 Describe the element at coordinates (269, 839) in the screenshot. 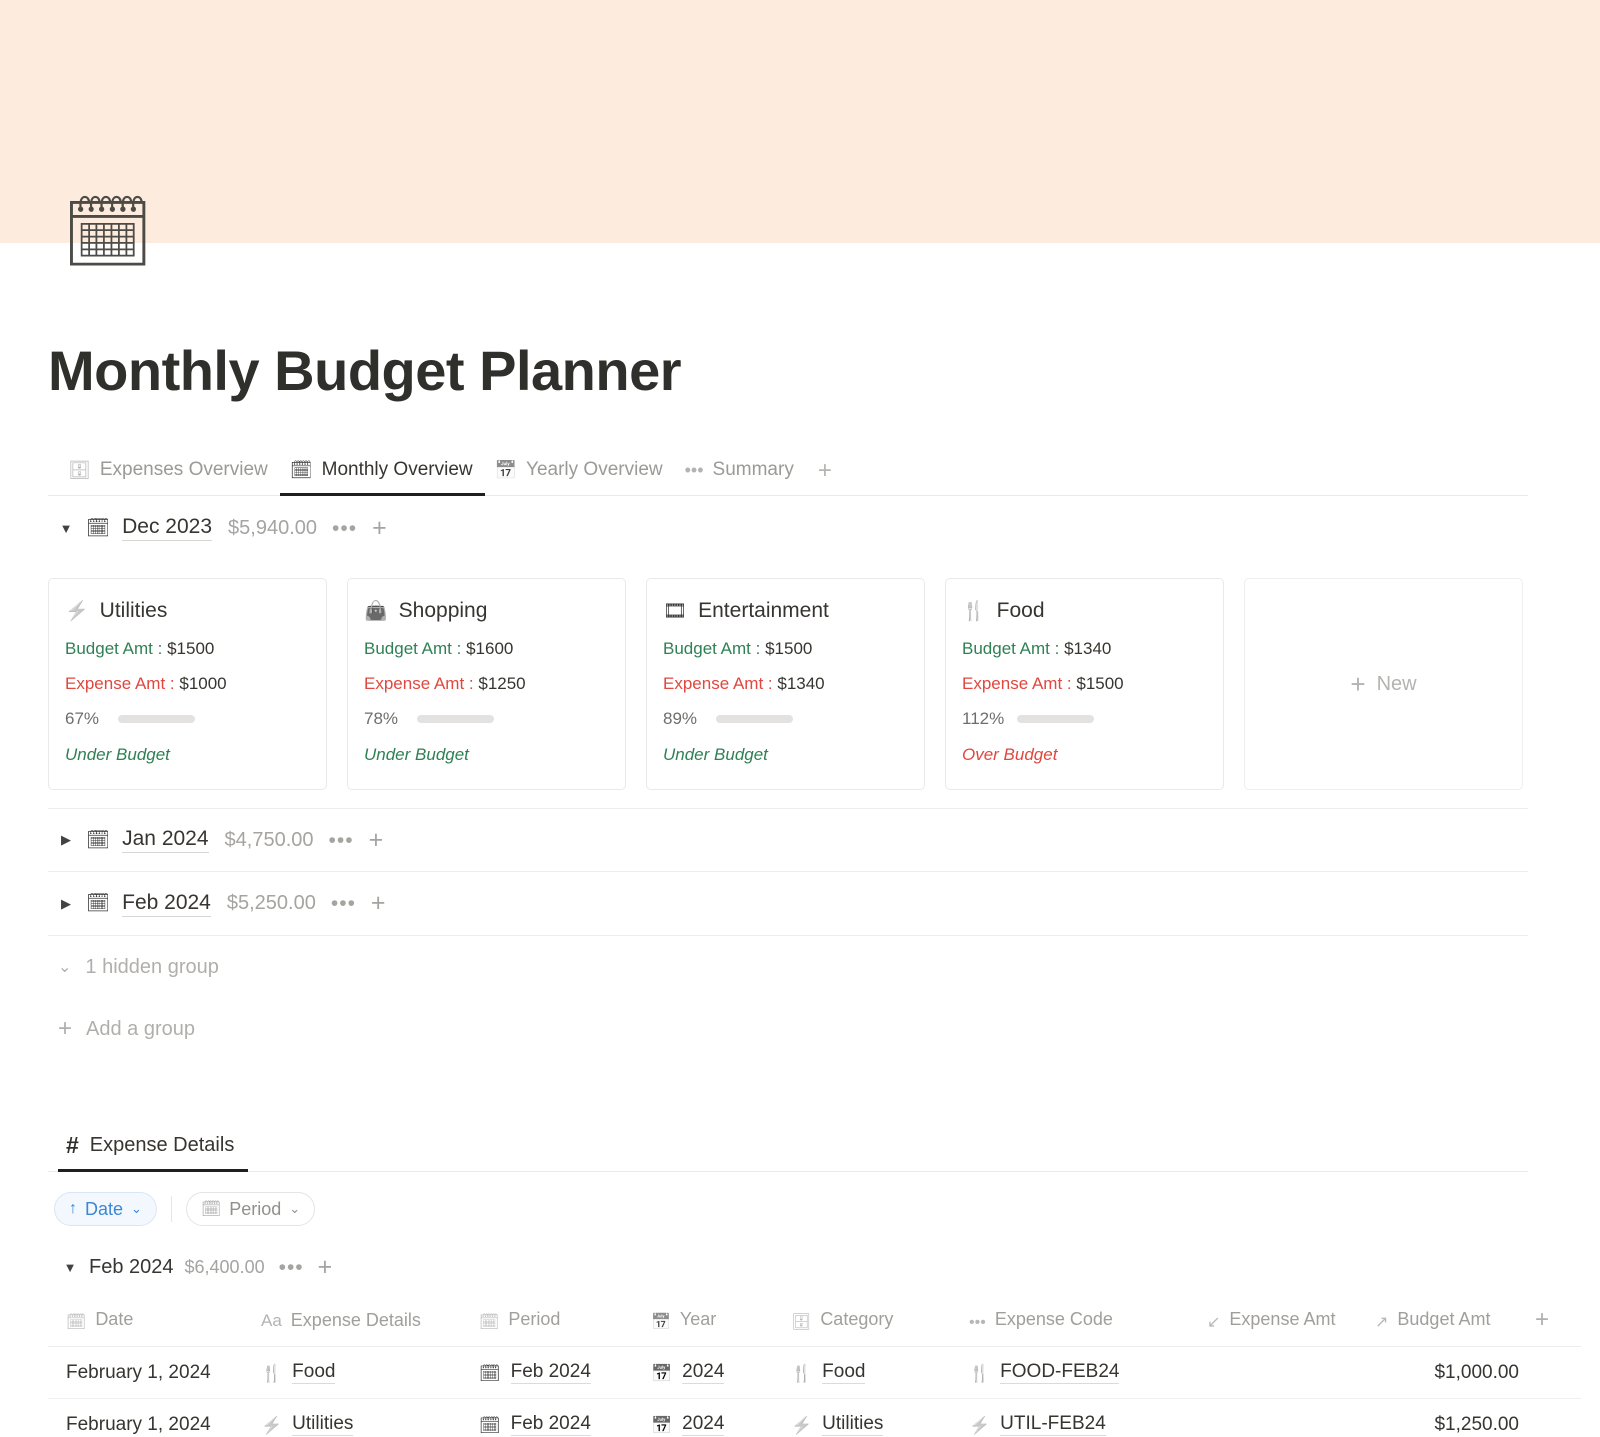

I see `group-sum: $4,750.00` at that location.